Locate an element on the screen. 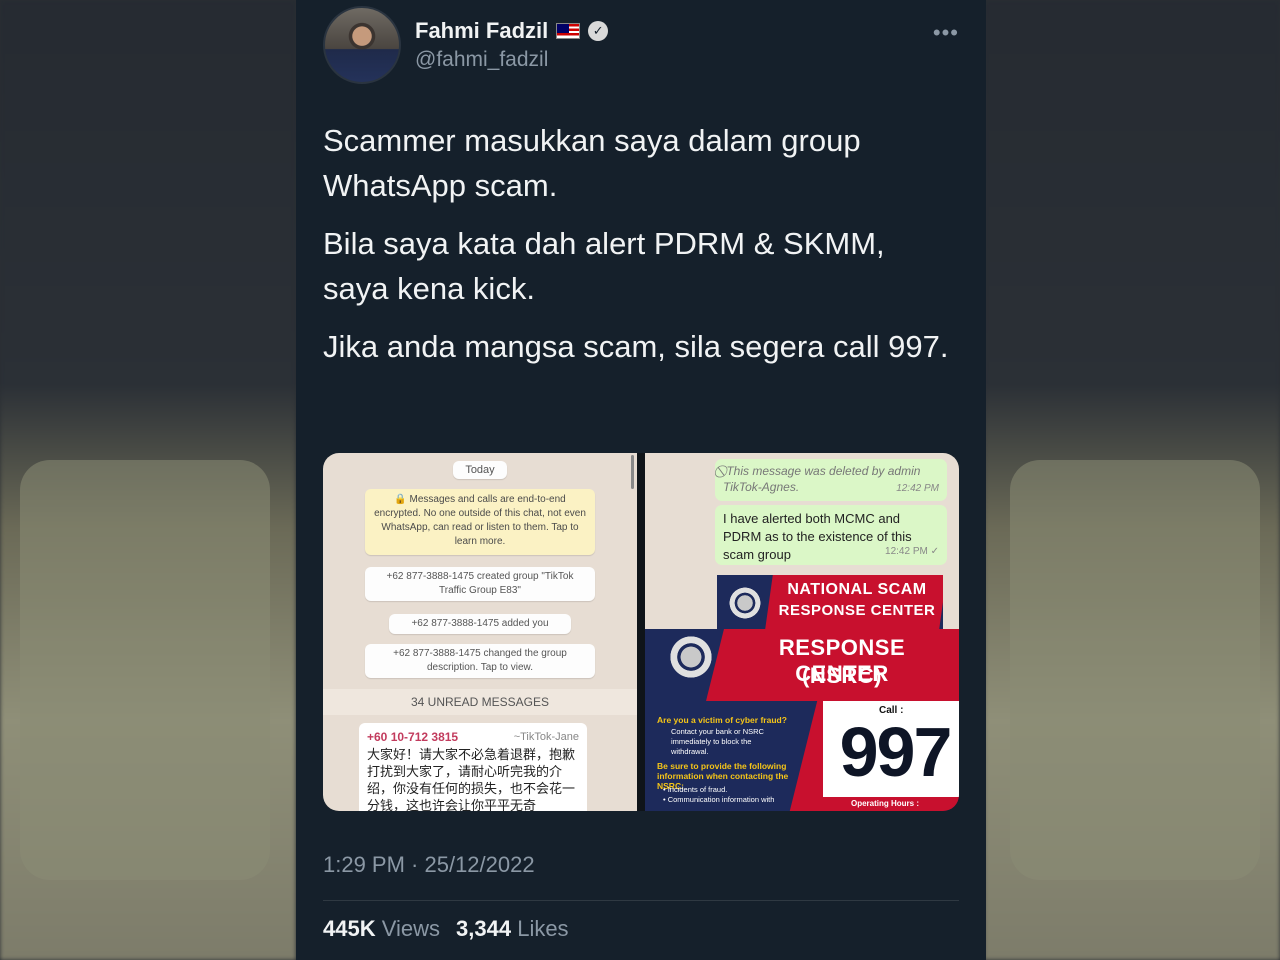  info-bullet: • Incidents of fraud. is located at coordinates (695, 789).